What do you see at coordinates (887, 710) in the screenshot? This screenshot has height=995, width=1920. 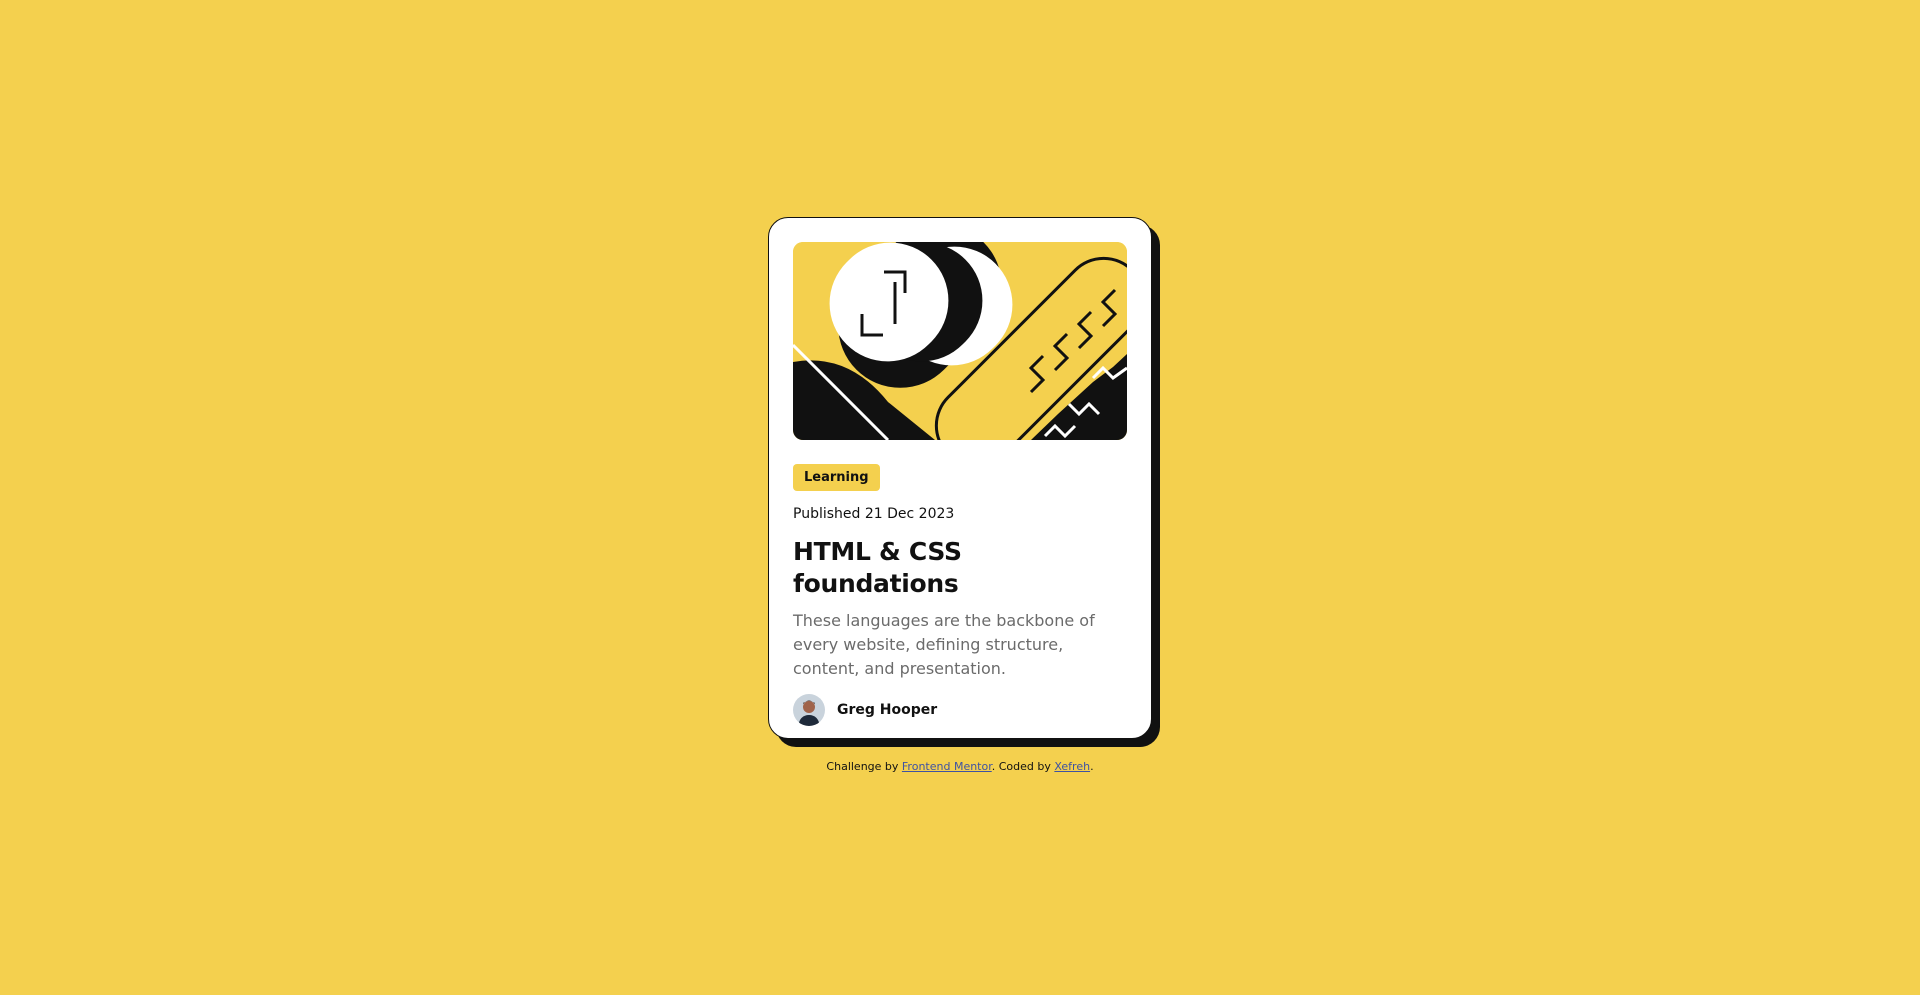 I see `author-name: Greg Hooper` at bounding box center [887, 710].